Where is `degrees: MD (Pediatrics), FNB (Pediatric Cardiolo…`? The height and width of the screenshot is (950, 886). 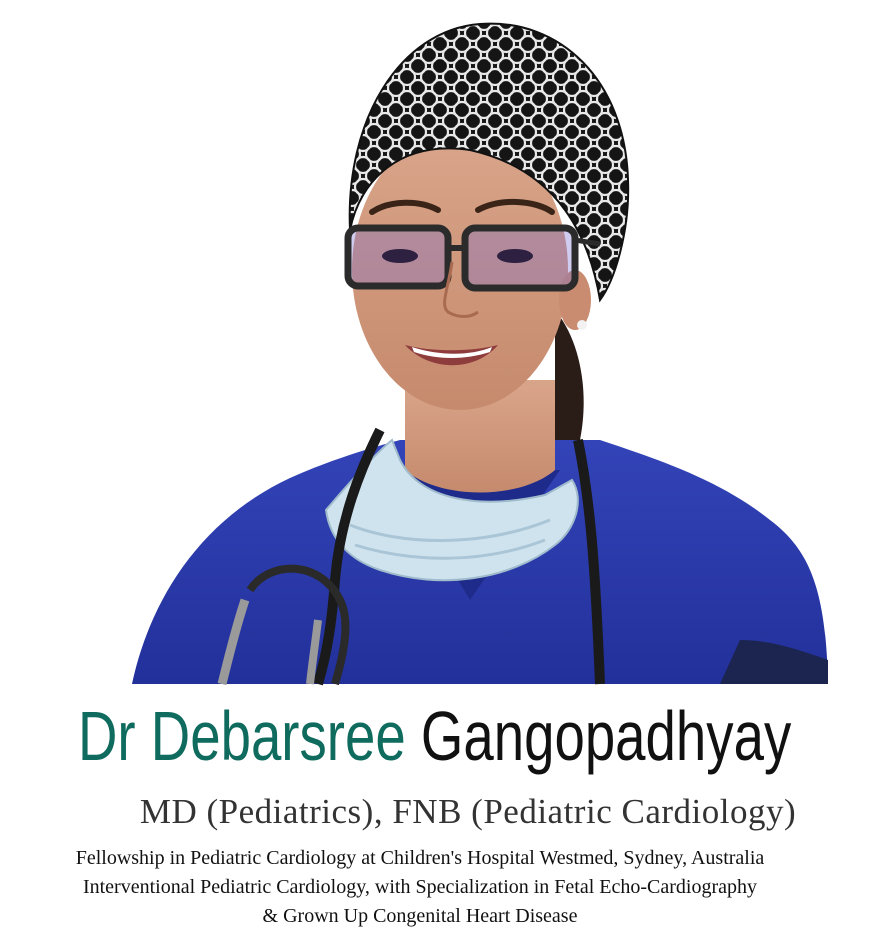
degrees: MD (Pediatrics), FNB (Pediatric Cardiolo… is located at coordinates (468, 811).